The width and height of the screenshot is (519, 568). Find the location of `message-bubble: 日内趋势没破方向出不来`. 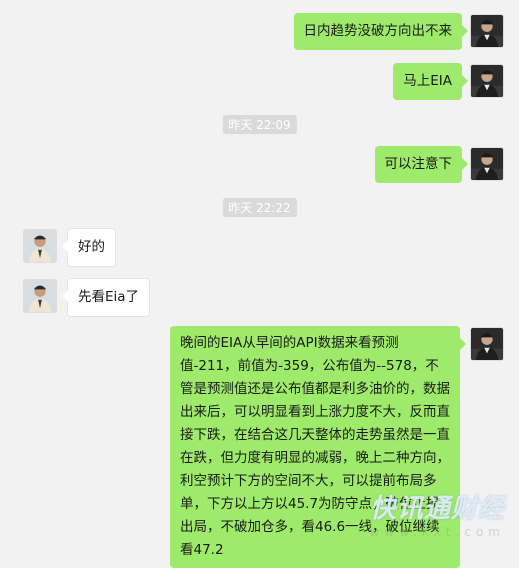

message-bubble: 日内趋势没破方向出不来 is located at coordinates (380, 31).